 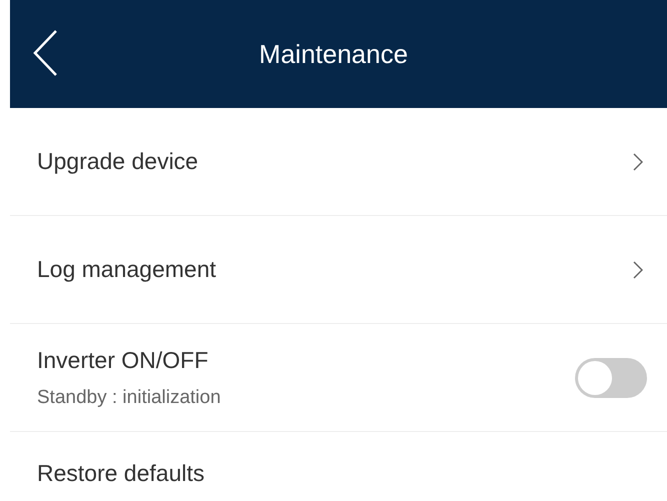 What do you see at coordinates (352, 473) in the screenshot?
I see `item-label: Restore defaults` at bounding box center [352, 473].